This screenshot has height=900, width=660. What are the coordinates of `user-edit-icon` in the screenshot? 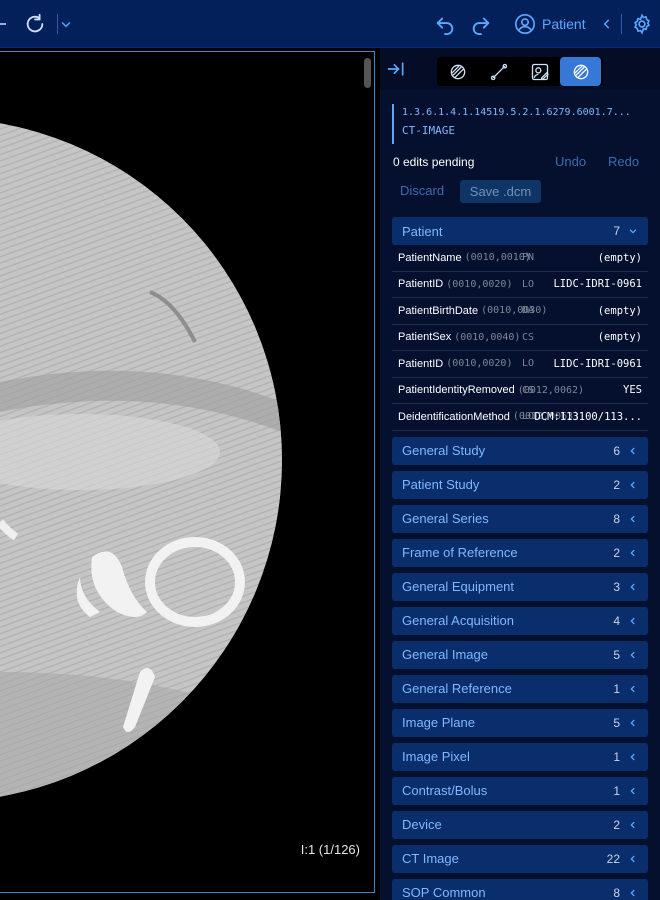 It's located at (540, 71).